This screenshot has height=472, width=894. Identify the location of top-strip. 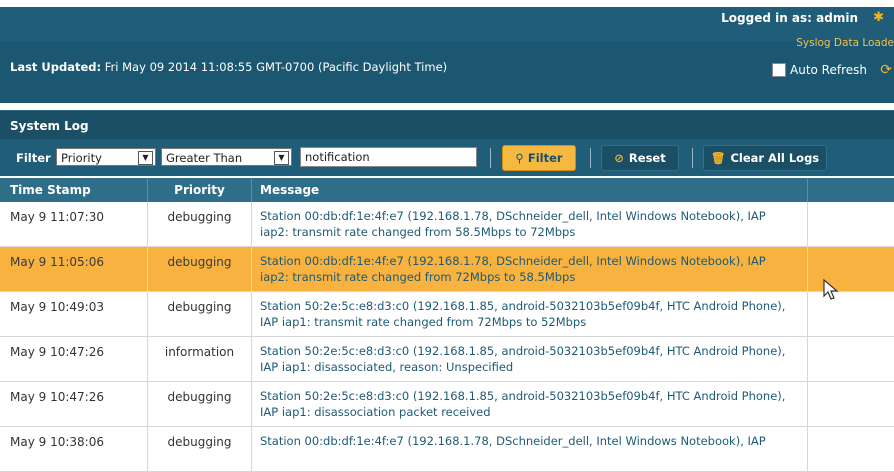
(447, 3).